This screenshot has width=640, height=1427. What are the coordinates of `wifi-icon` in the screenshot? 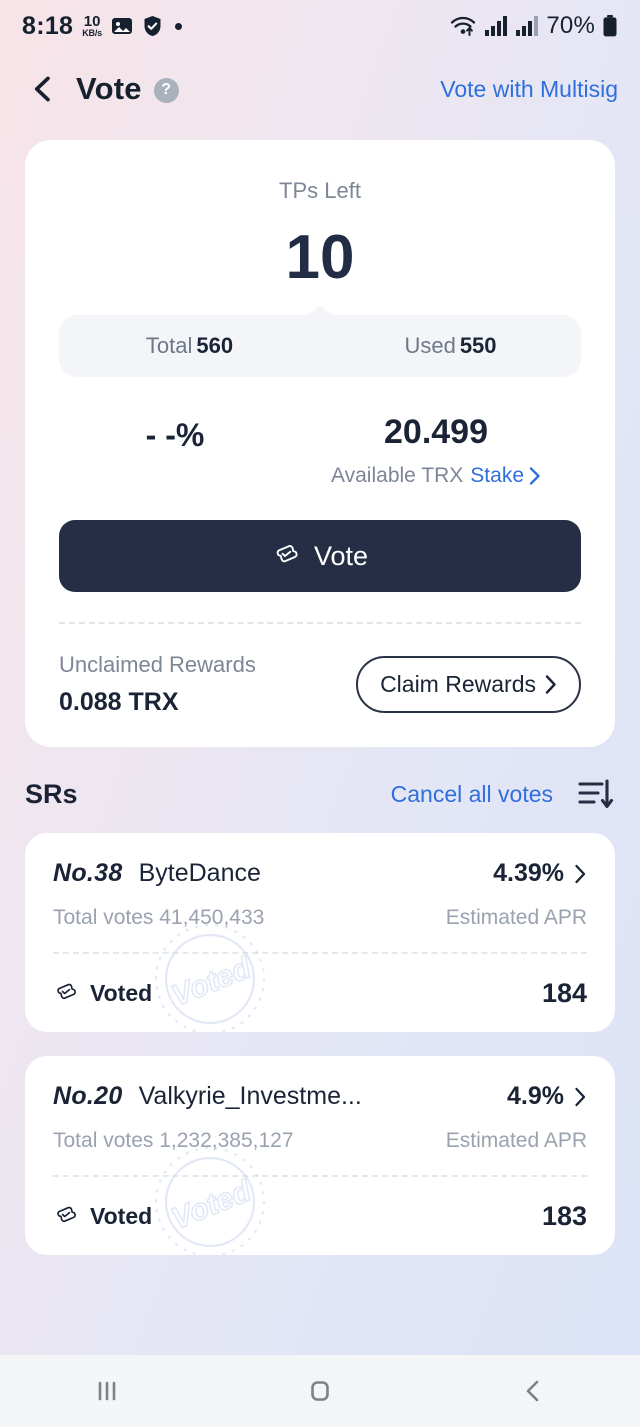 It's located at (463, 26).